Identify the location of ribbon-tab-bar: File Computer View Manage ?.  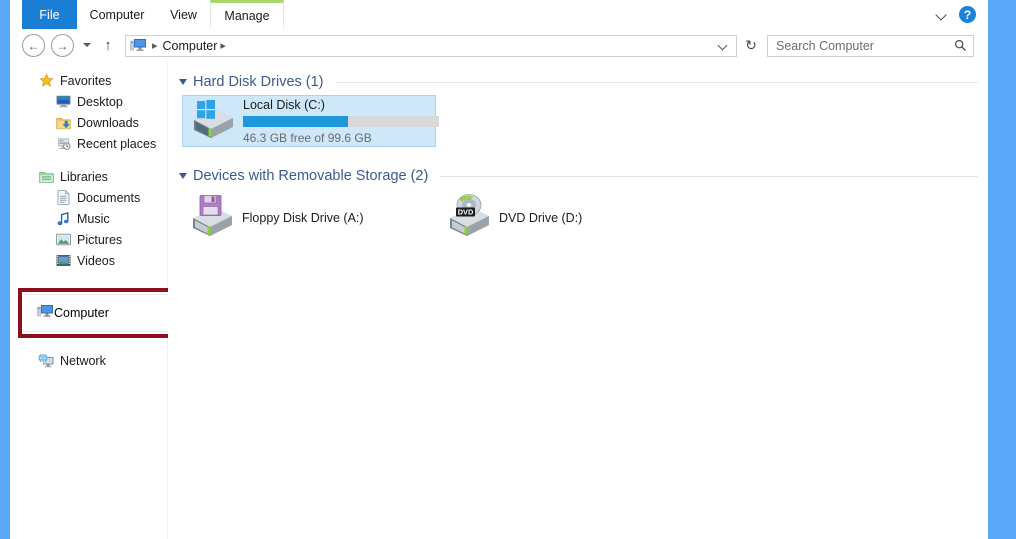
(499, 15).